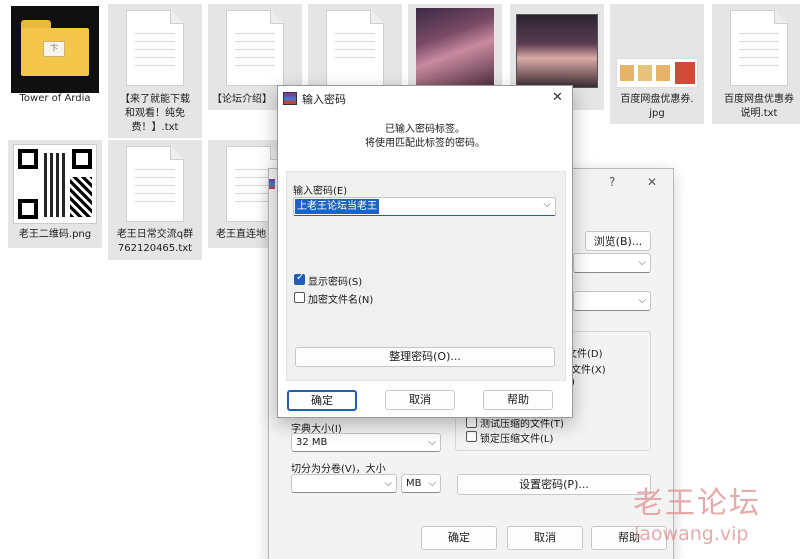  Describe the element at coordinates (517, 439) in the screenshot. I see `lock-archive-label: 锁定压缩文件(L)` at that location.